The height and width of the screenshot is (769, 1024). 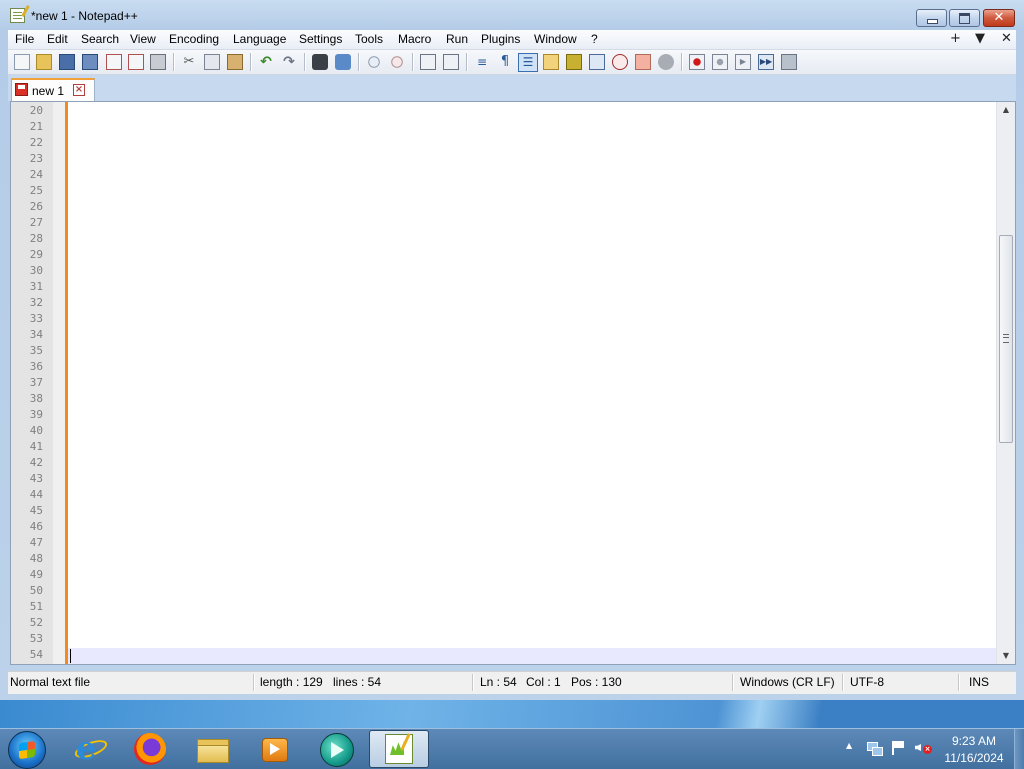 What do you see at coordinates (27, 750) in the screenshot?
I see `start-button` at bounding box center [27, 750].